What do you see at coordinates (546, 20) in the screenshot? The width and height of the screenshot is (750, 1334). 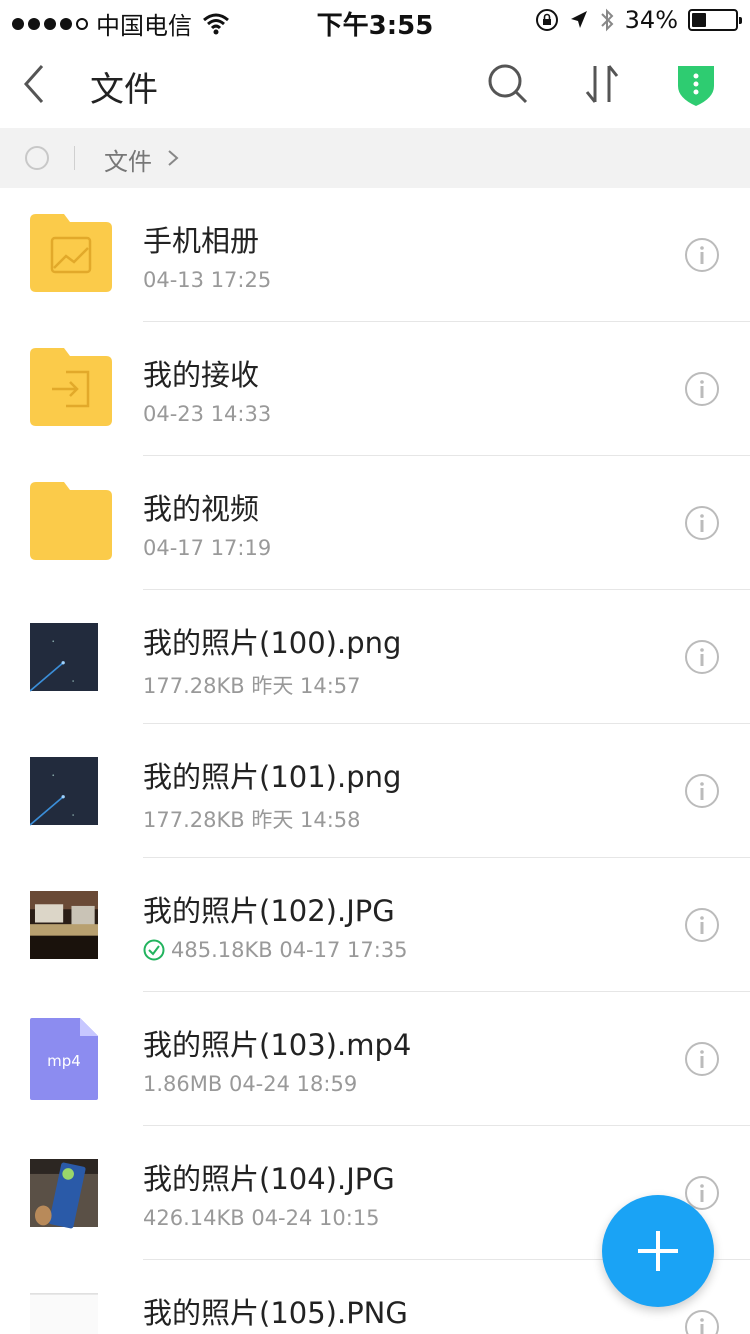 I see `orientation-lock-icon` at bounding box center [546, 20].